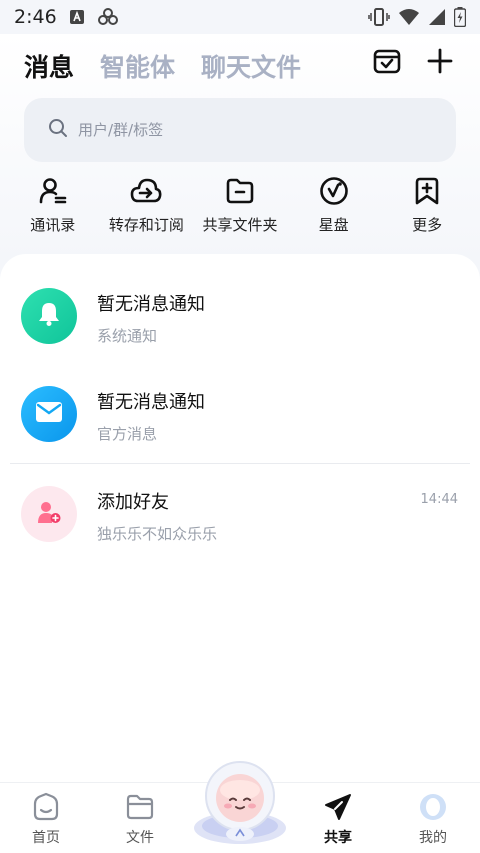 The height and width of the screenshot is (853, 480). I want to click on bell-icon, so click(49, 316).